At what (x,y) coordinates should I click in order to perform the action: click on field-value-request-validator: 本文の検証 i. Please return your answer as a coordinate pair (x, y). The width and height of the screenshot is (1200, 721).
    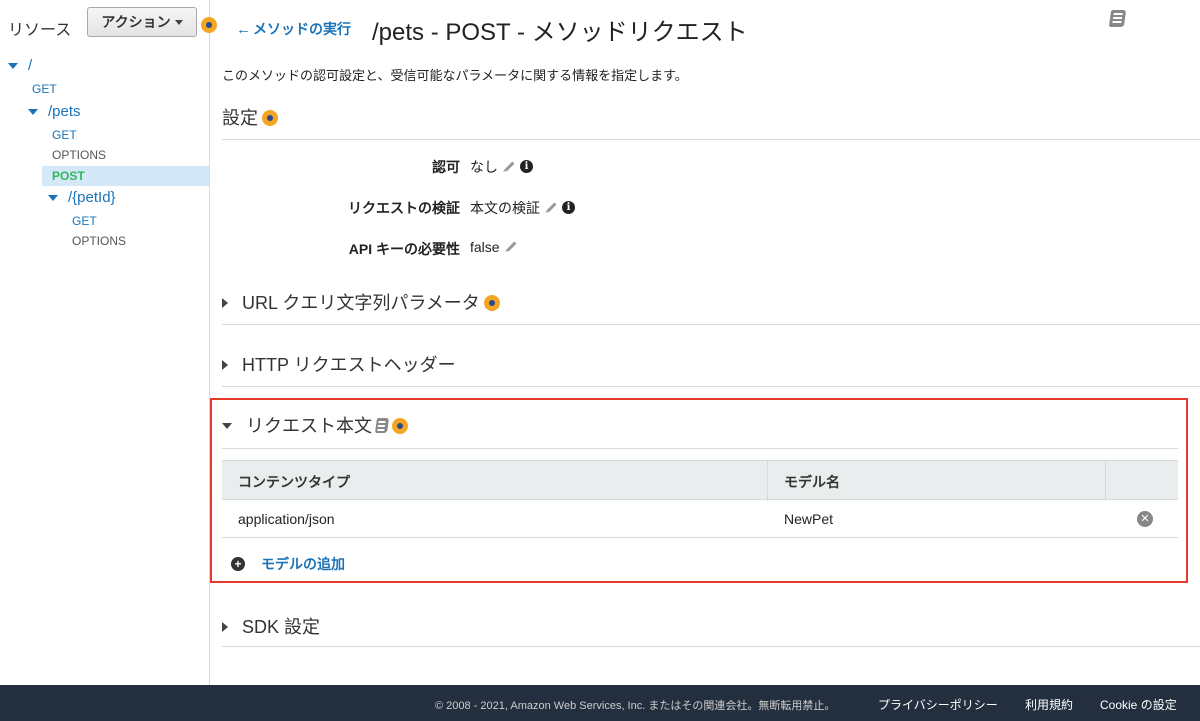
    Looking at the image, I should click on (522, 208).